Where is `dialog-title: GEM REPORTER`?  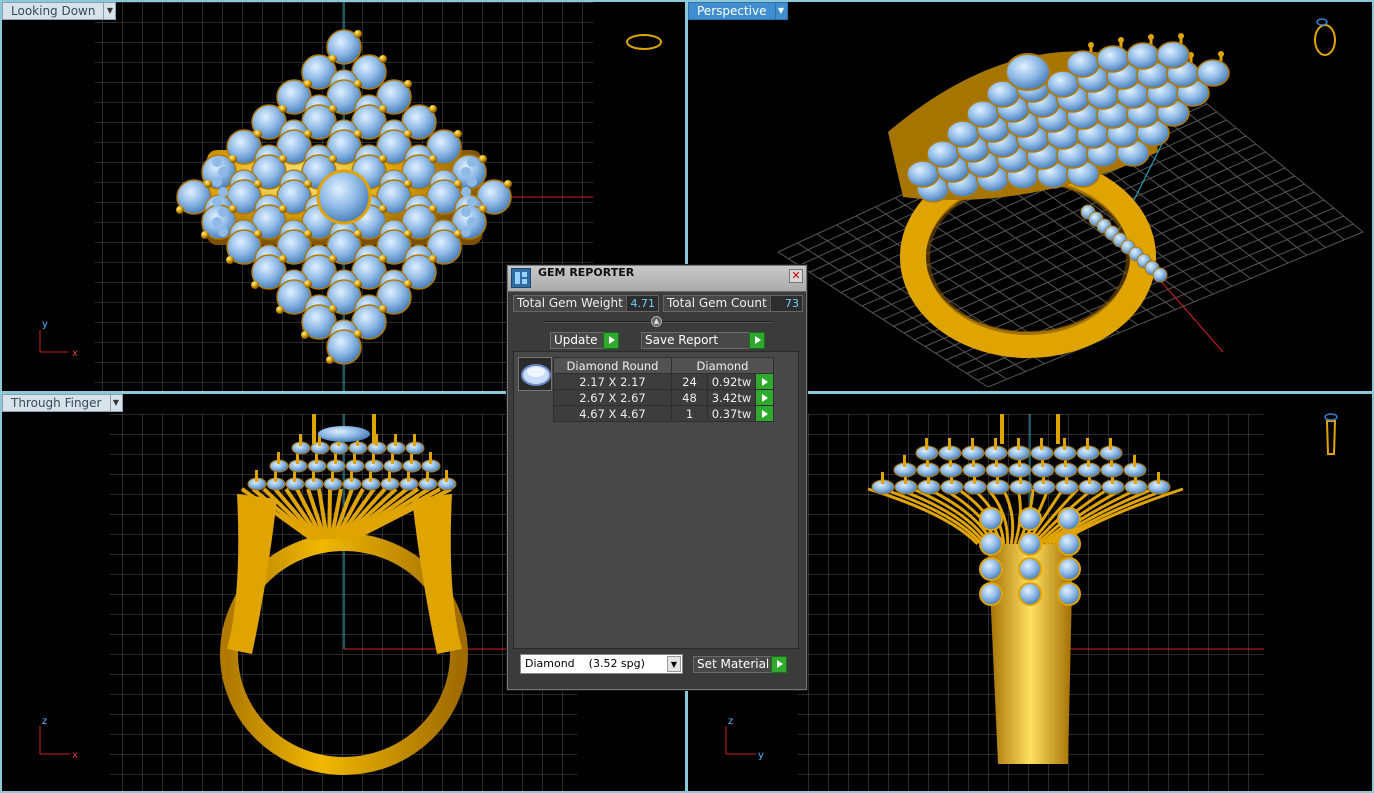 dialog-title: GEM REPORTER is located at coordinates (586, 272).